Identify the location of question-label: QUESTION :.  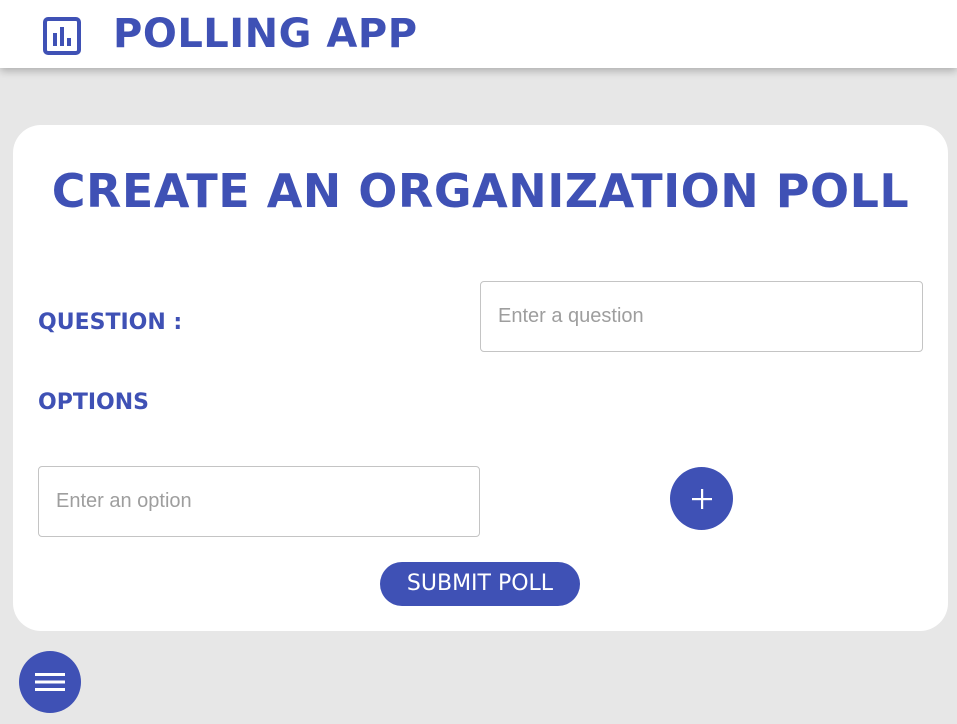
(110, 322).